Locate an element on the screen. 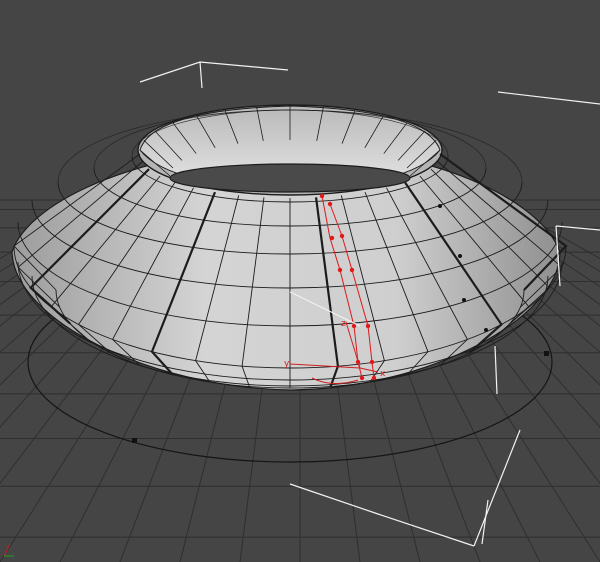  gizmo-z-label: z is located at coordinates (343, 324).